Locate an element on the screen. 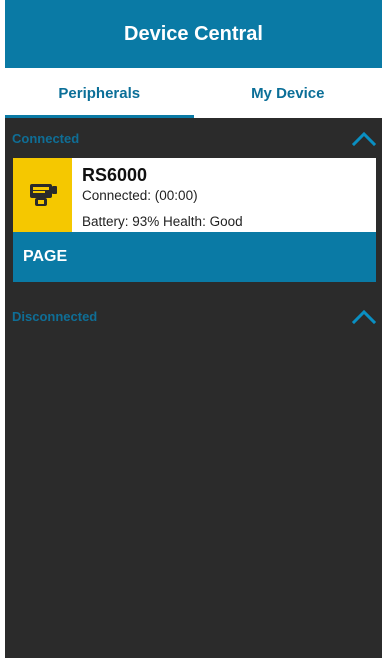 The height and width of the screenshot is (658, 387). device-icon-box is located at coordinates (42, 195).